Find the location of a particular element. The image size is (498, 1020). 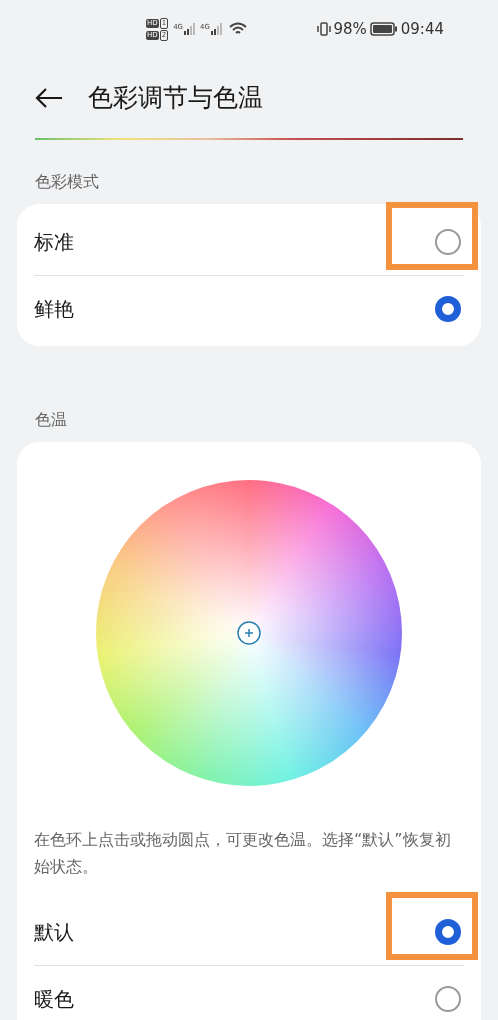

option-label: 标准 is located at coordinates (54, 242).